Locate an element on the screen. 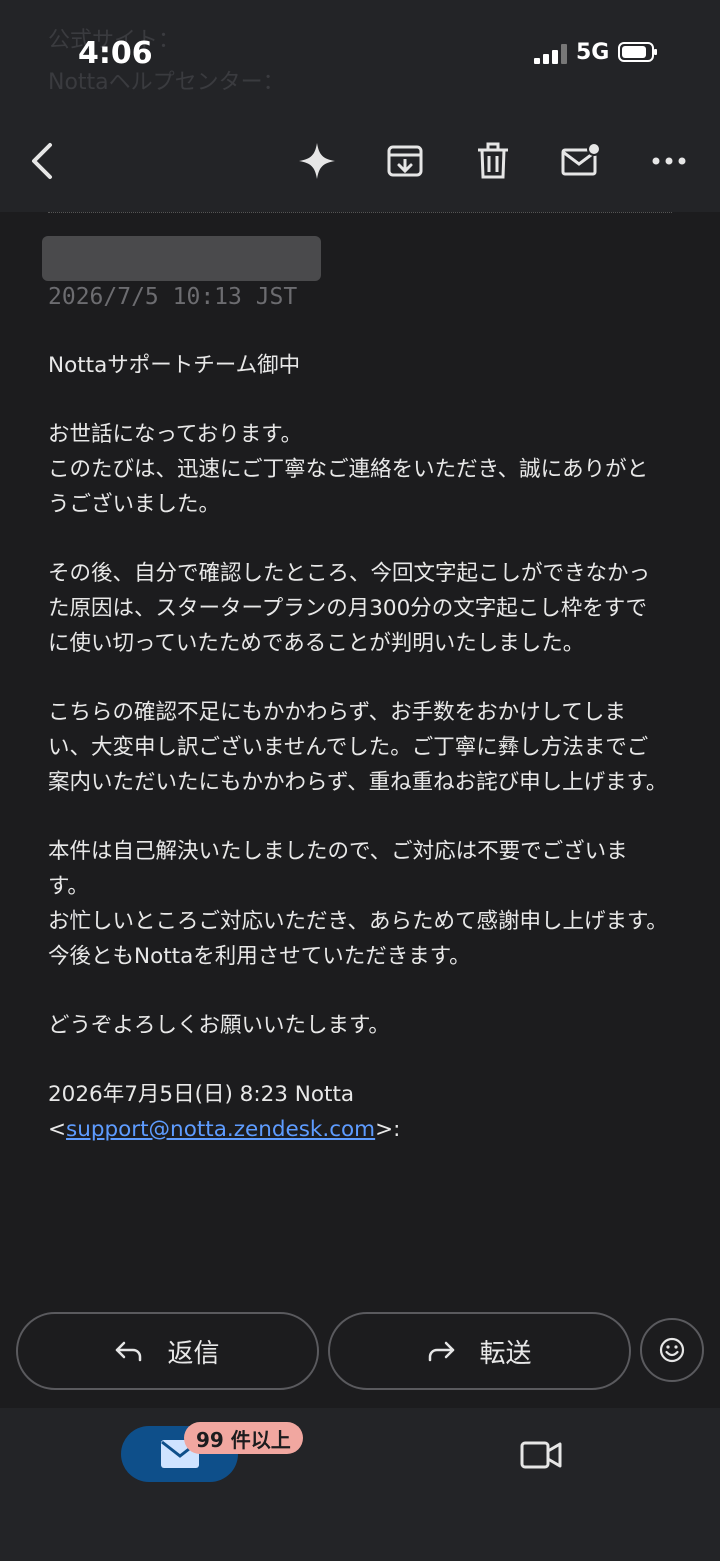 The height and width of the screenshot is (1561, 720). quote-header-text: 2026年7月5日(日) 8:23 Notta is located at coordinates (201, 1094).